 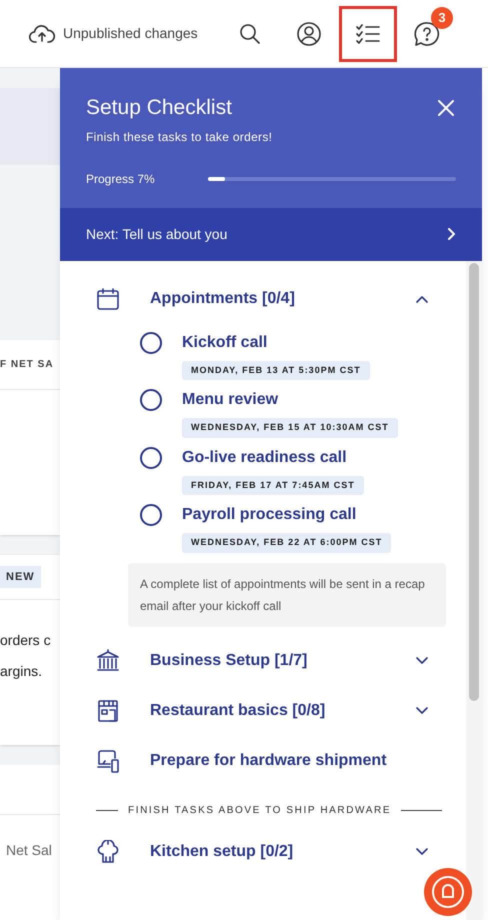 What do you see at coordinates (287, 542) in the screenshot?
I see `date-tag: WEDNESDAY, FEB 22 AT 6:00PM CST` at bounding box center [287, 542].